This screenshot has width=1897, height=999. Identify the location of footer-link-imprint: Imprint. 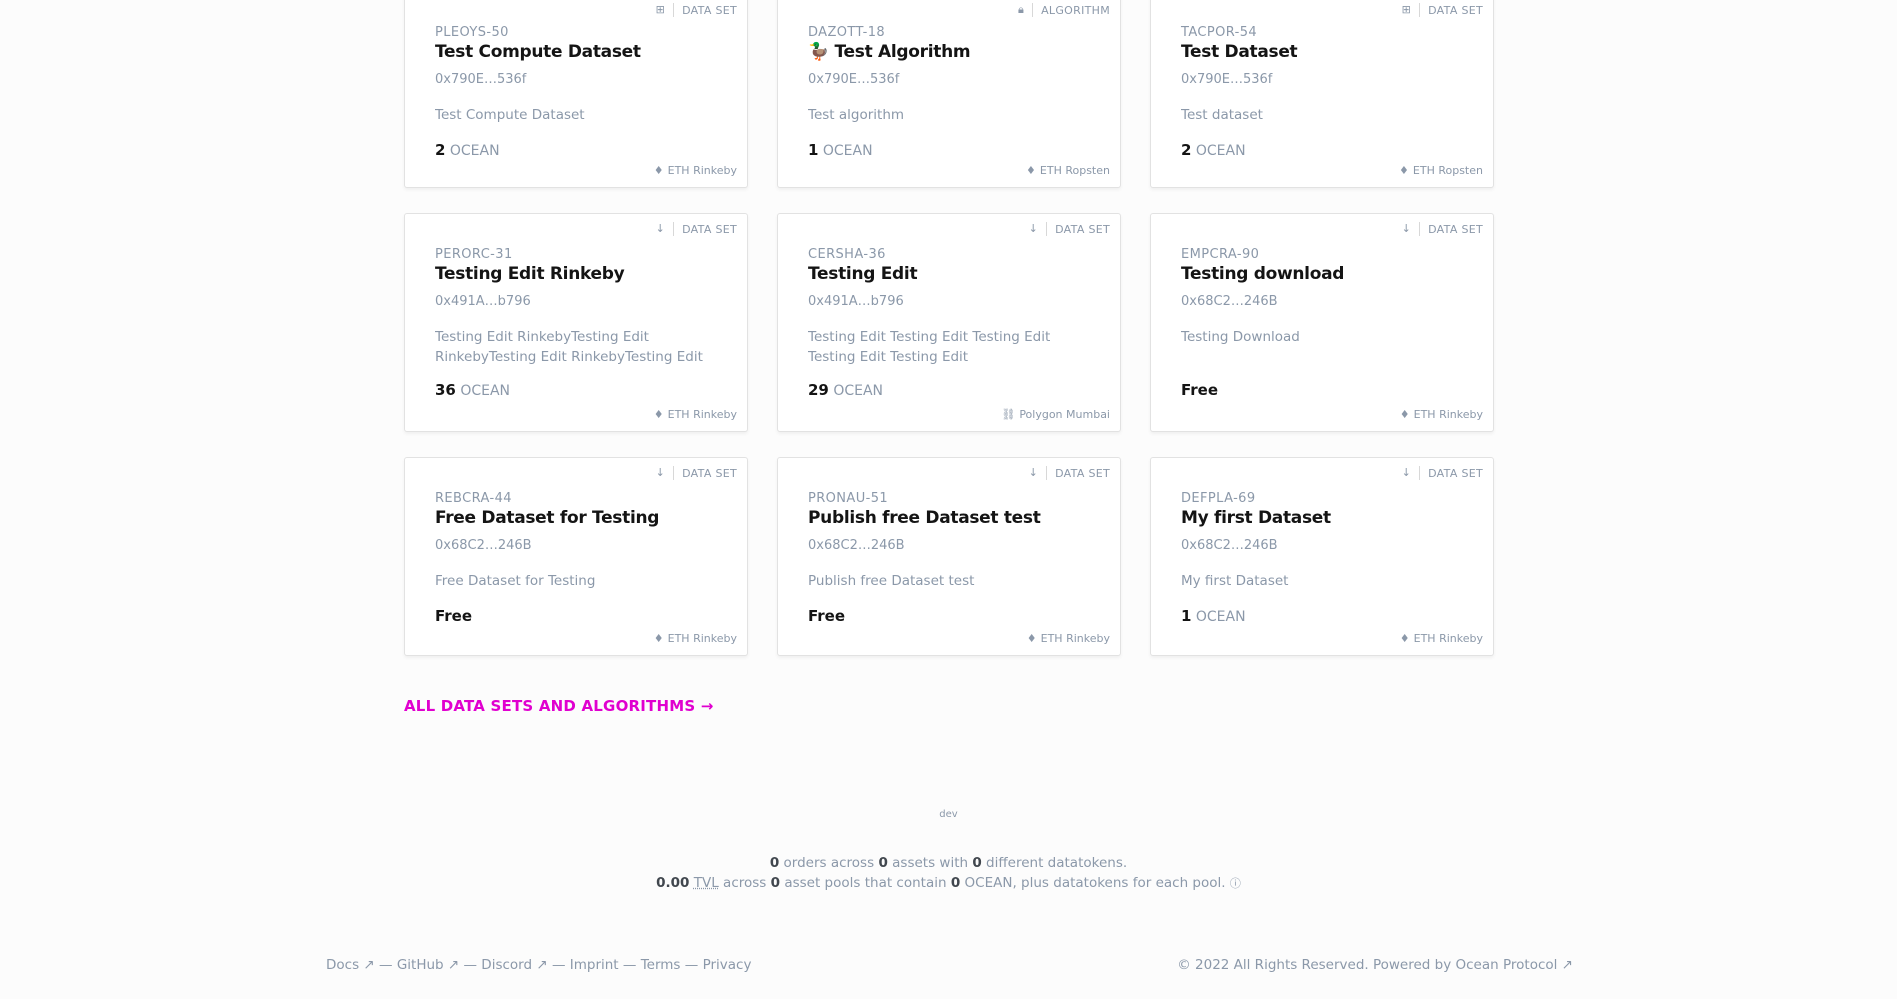
(594, 965).